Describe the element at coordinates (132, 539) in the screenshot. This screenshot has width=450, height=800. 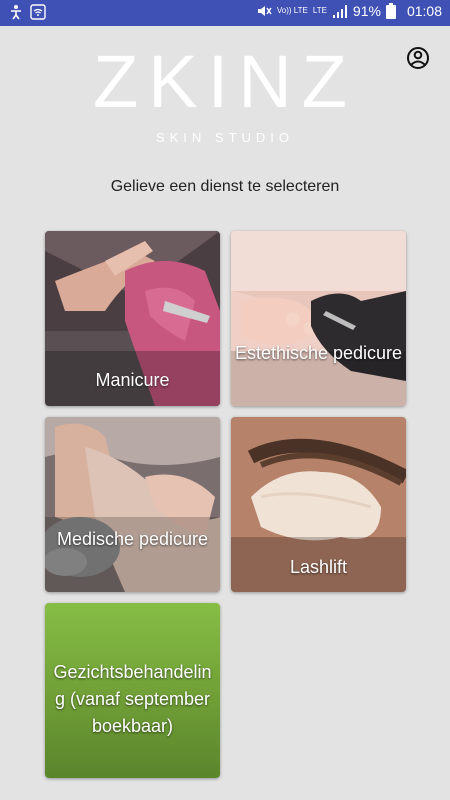
I see `service-label: Medische pedicure` at that location.